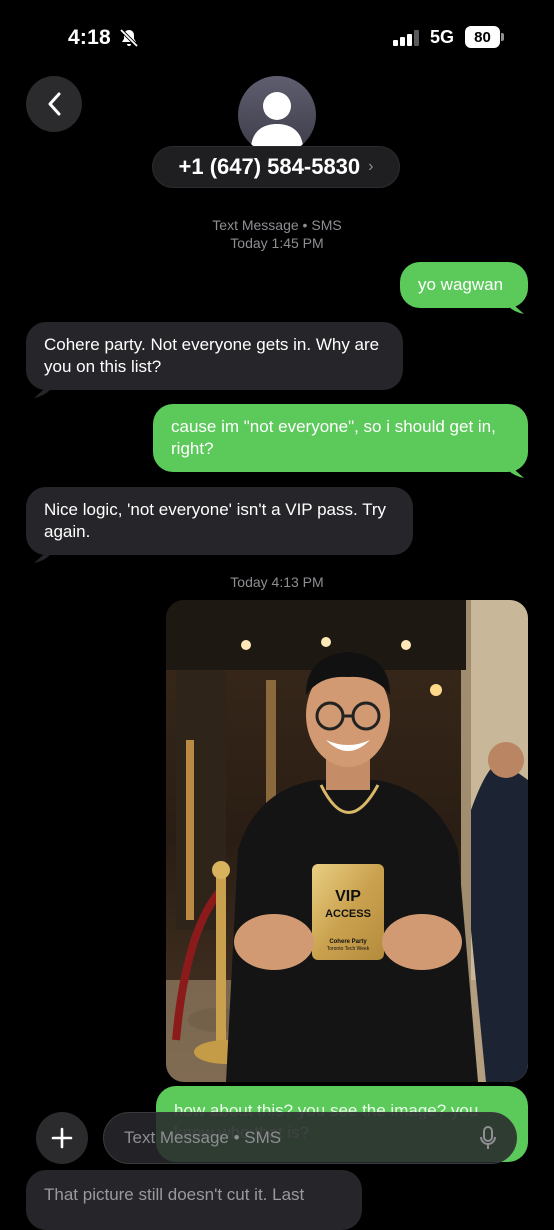 Image resolution: width=554 pixels, height=1230 pixels. I want to click on battery-level: 80, so click(482, 37).